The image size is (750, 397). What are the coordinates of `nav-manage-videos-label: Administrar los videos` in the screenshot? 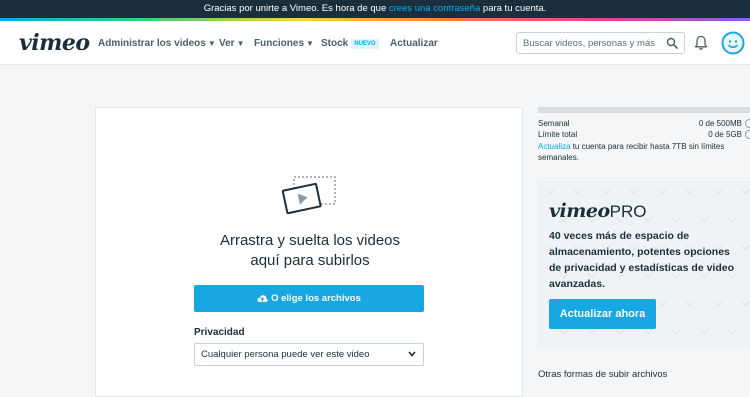 It's located at (152, 43).